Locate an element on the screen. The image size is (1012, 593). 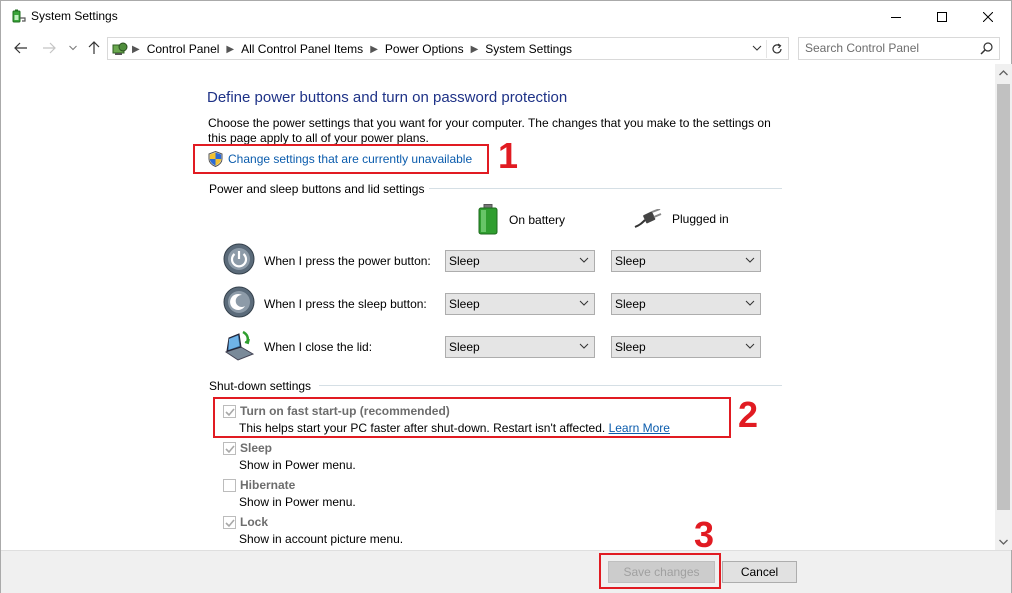
power-button-plugged-select: Sleep is located at coordinates (686, 261).